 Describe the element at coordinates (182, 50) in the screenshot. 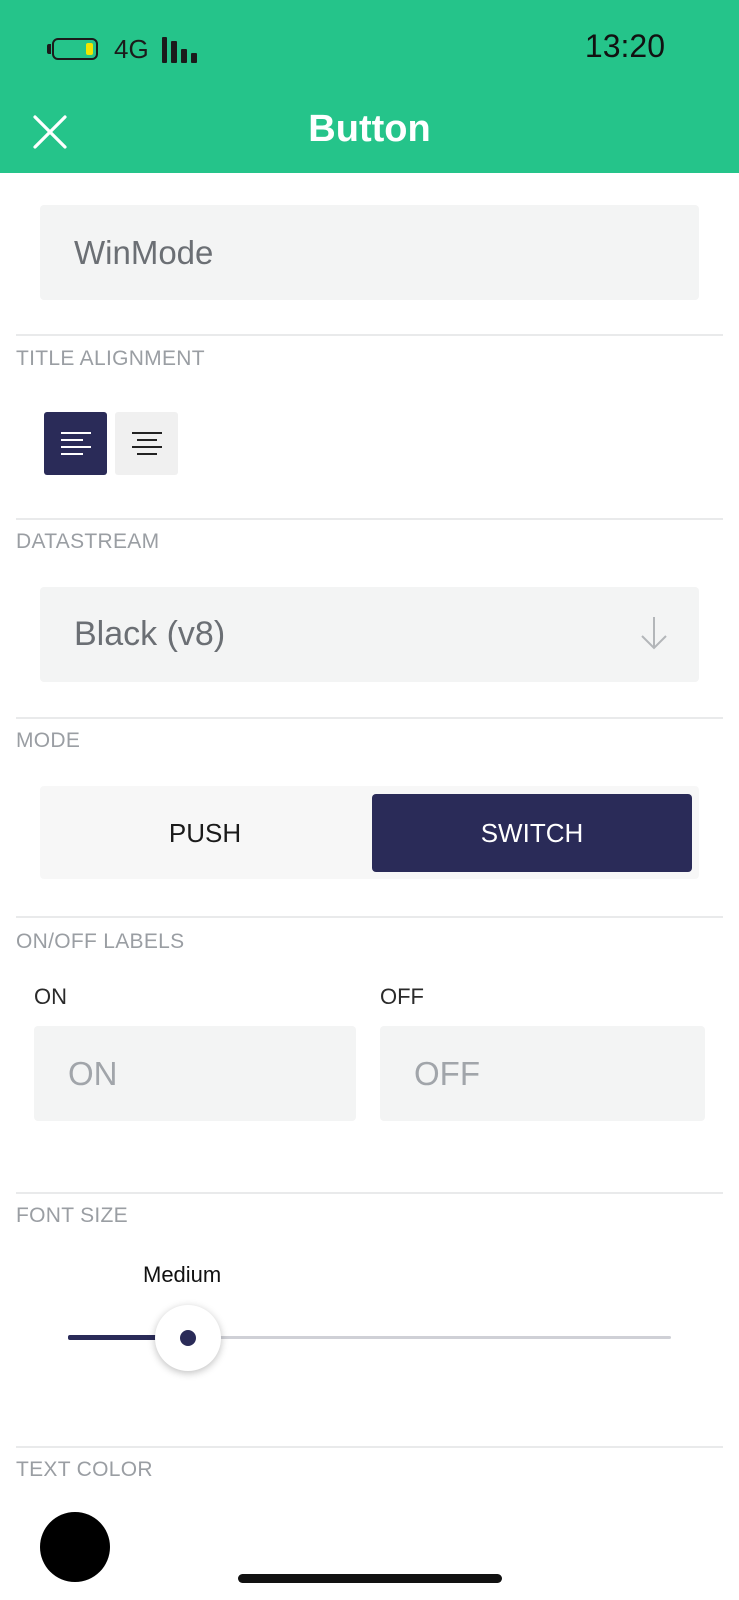

I see `signal-icon` at that location.